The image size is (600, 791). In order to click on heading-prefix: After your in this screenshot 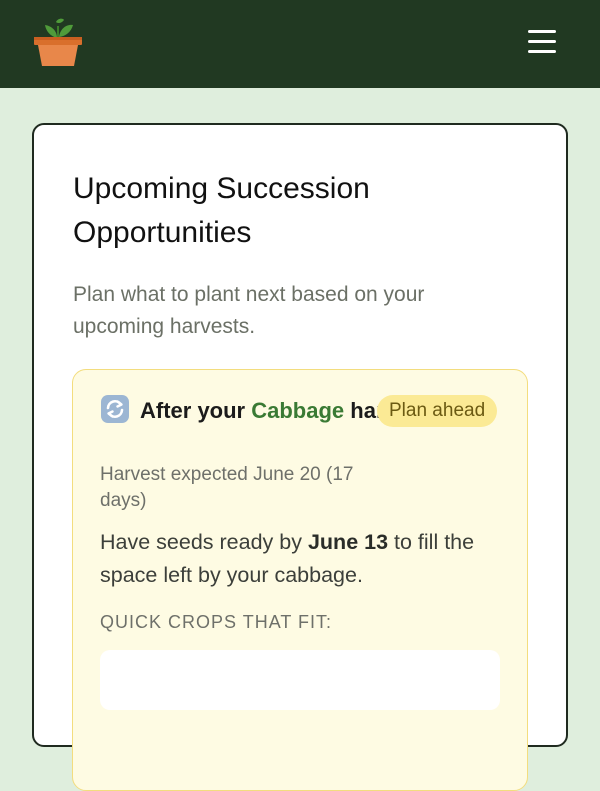, I will do `click(193, 410)`.